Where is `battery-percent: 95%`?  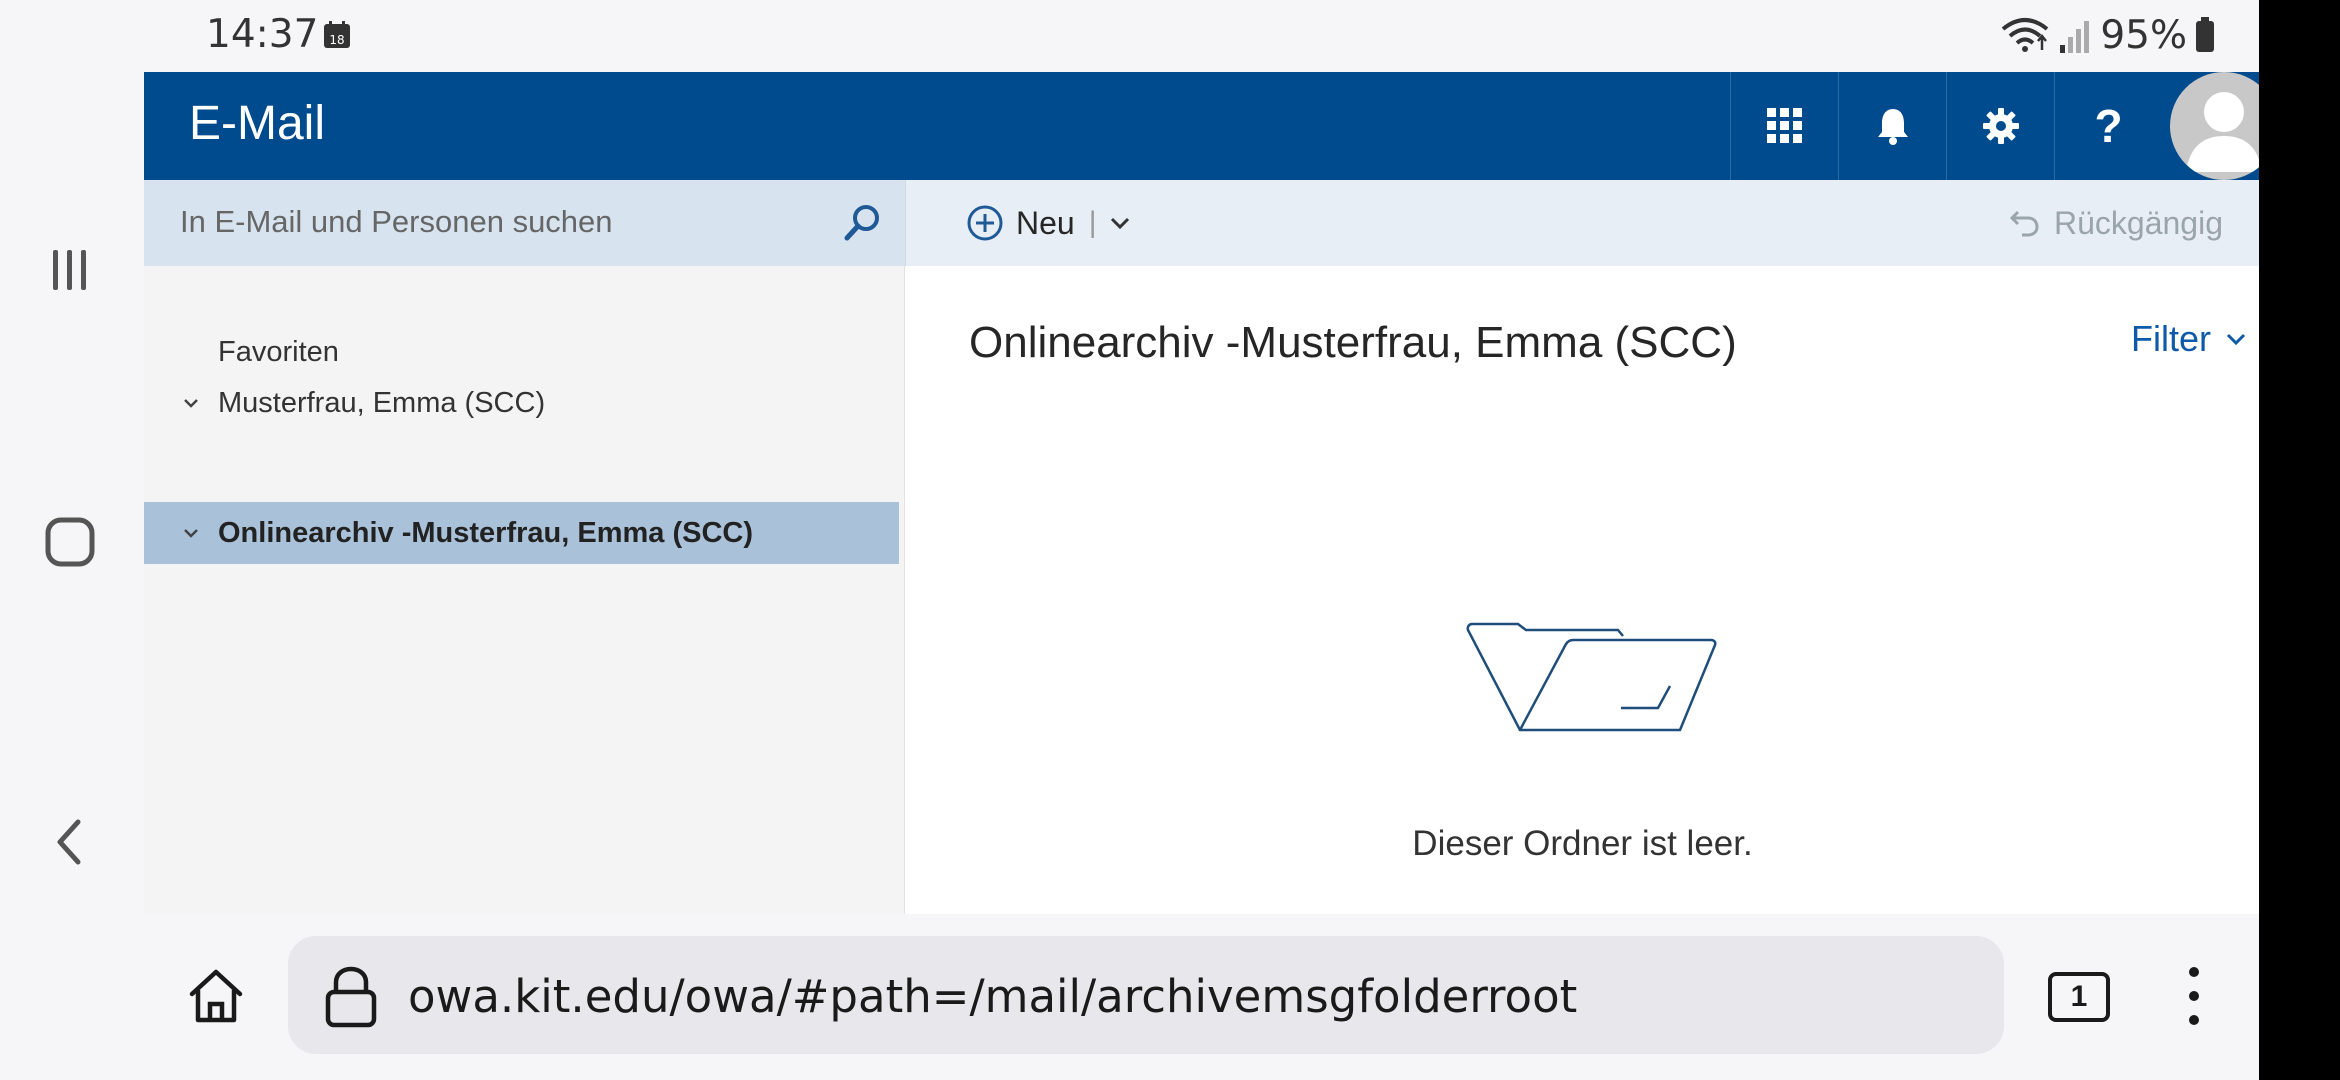 battery-percent: 95% is located at coordinates (2143, 35).